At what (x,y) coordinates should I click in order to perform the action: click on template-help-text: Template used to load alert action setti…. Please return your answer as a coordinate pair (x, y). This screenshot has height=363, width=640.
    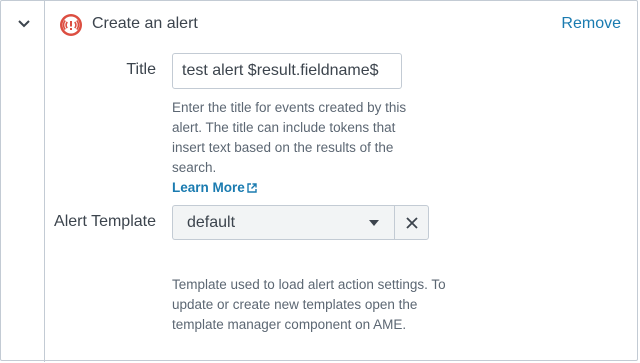
    Looking at the image, I should click on (309, 304).